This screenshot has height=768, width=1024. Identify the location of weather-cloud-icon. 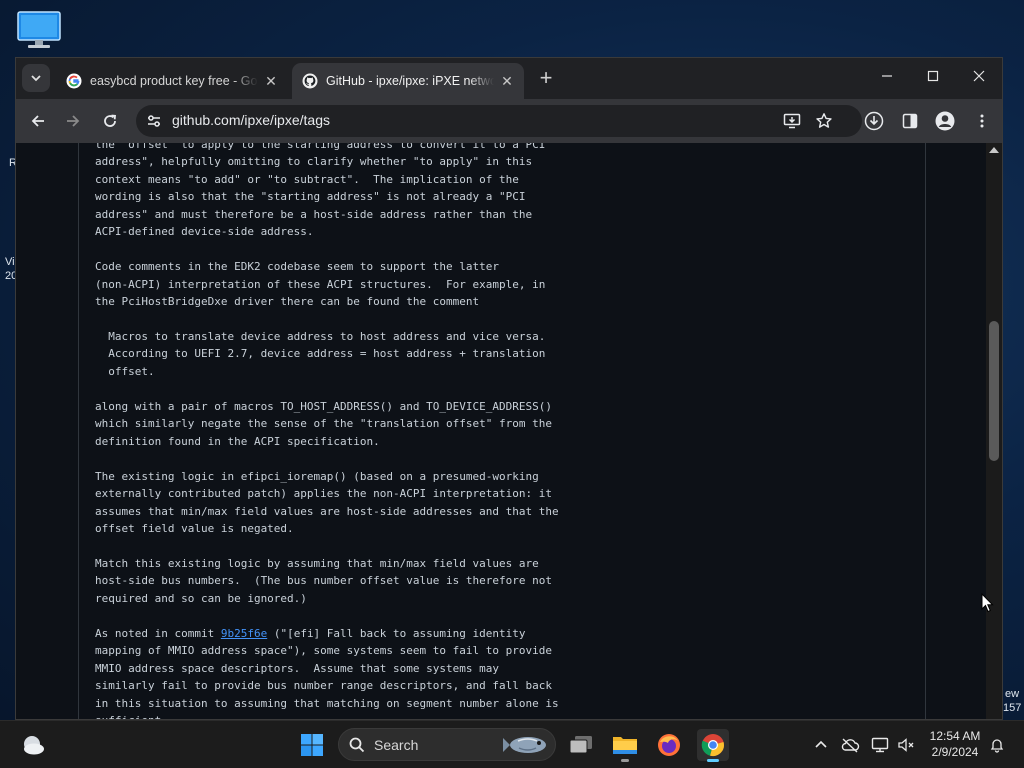
(34, 745).